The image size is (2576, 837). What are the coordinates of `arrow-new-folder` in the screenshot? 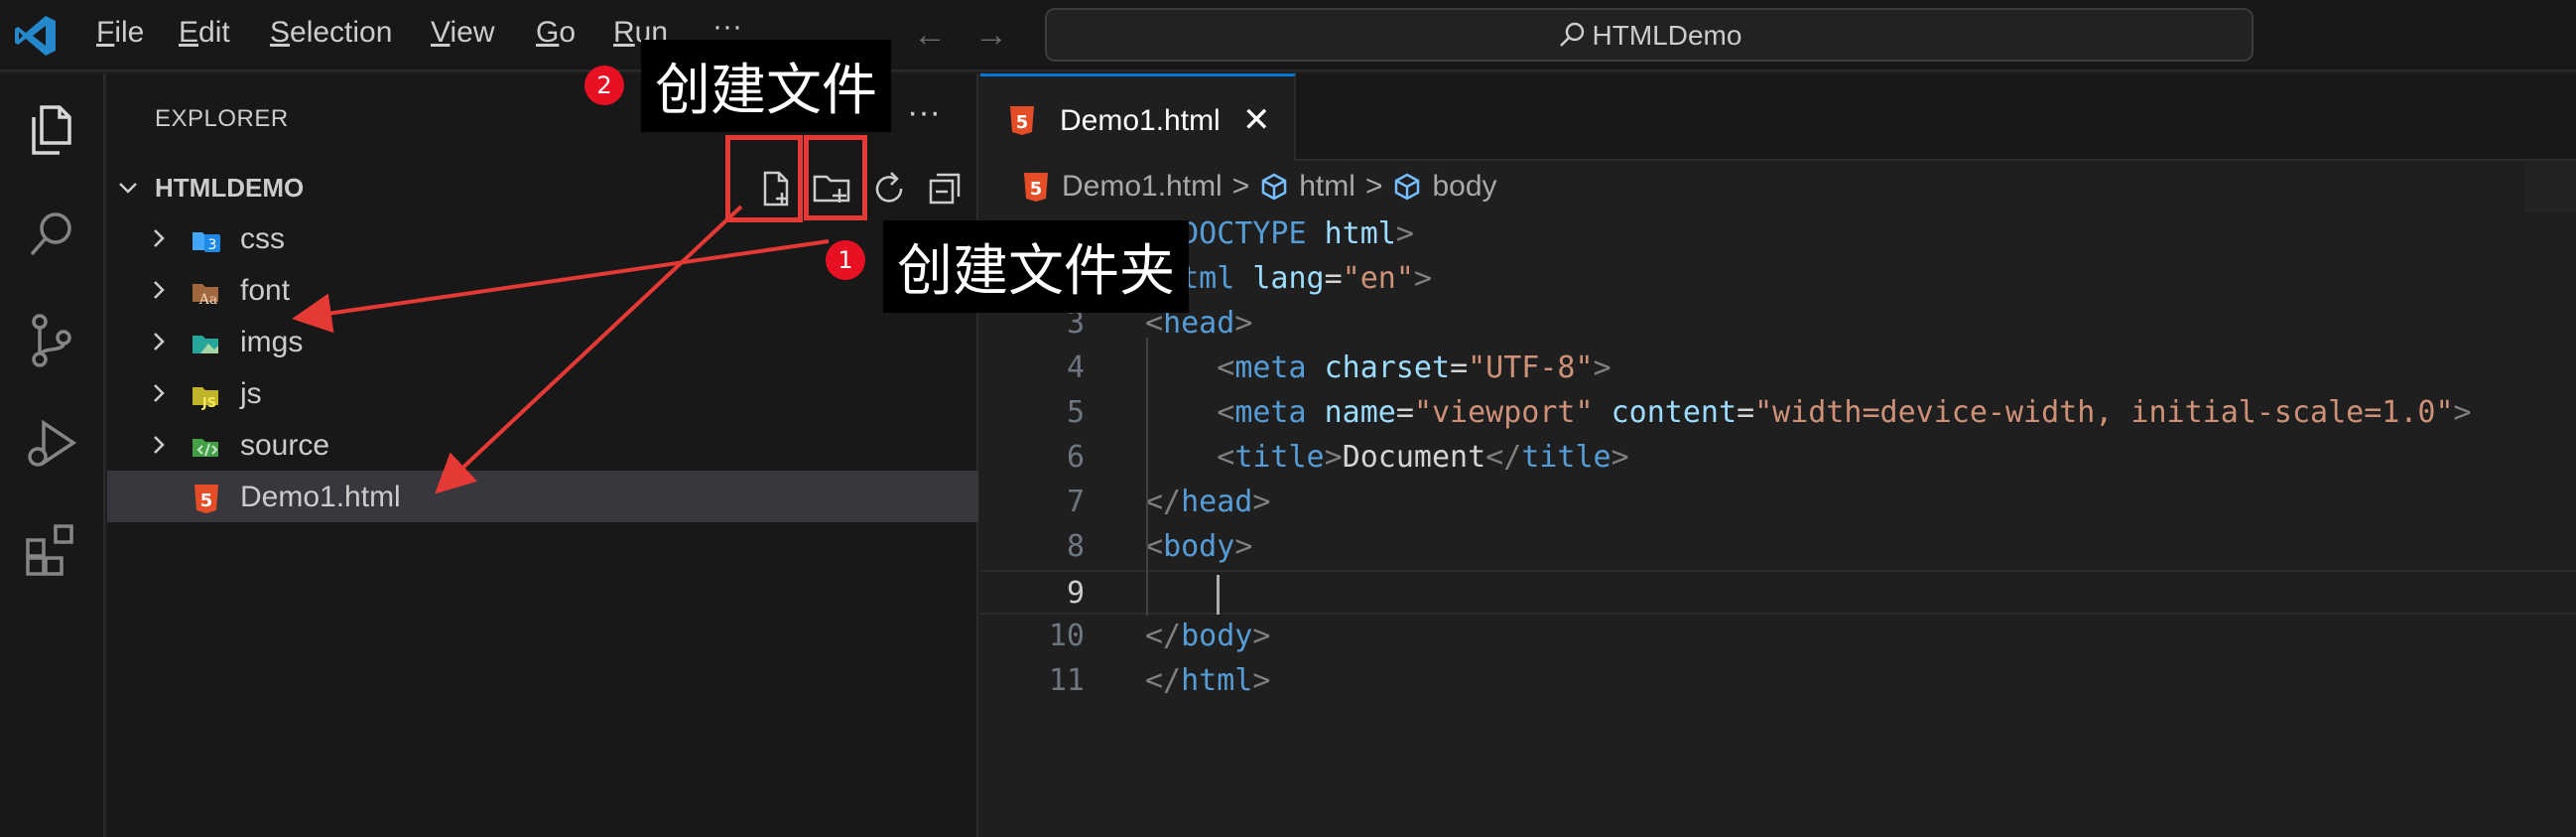 It's located at (561, 286).